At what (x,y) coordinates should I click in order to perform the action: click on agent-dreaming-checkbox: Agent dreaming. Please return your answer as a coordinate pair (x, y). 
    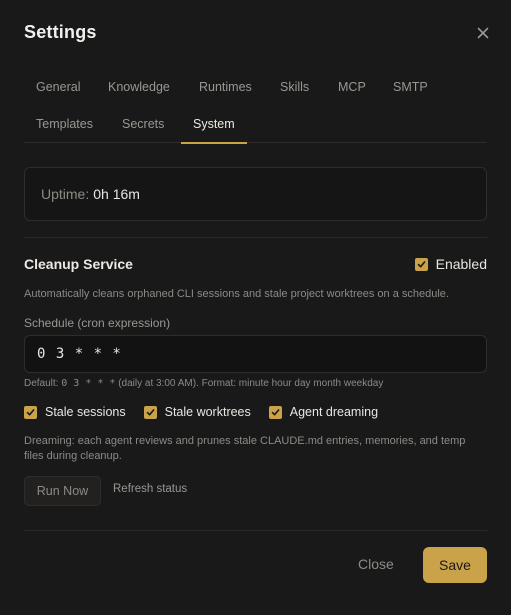
    Looking at the image, I should click on (323, 412).